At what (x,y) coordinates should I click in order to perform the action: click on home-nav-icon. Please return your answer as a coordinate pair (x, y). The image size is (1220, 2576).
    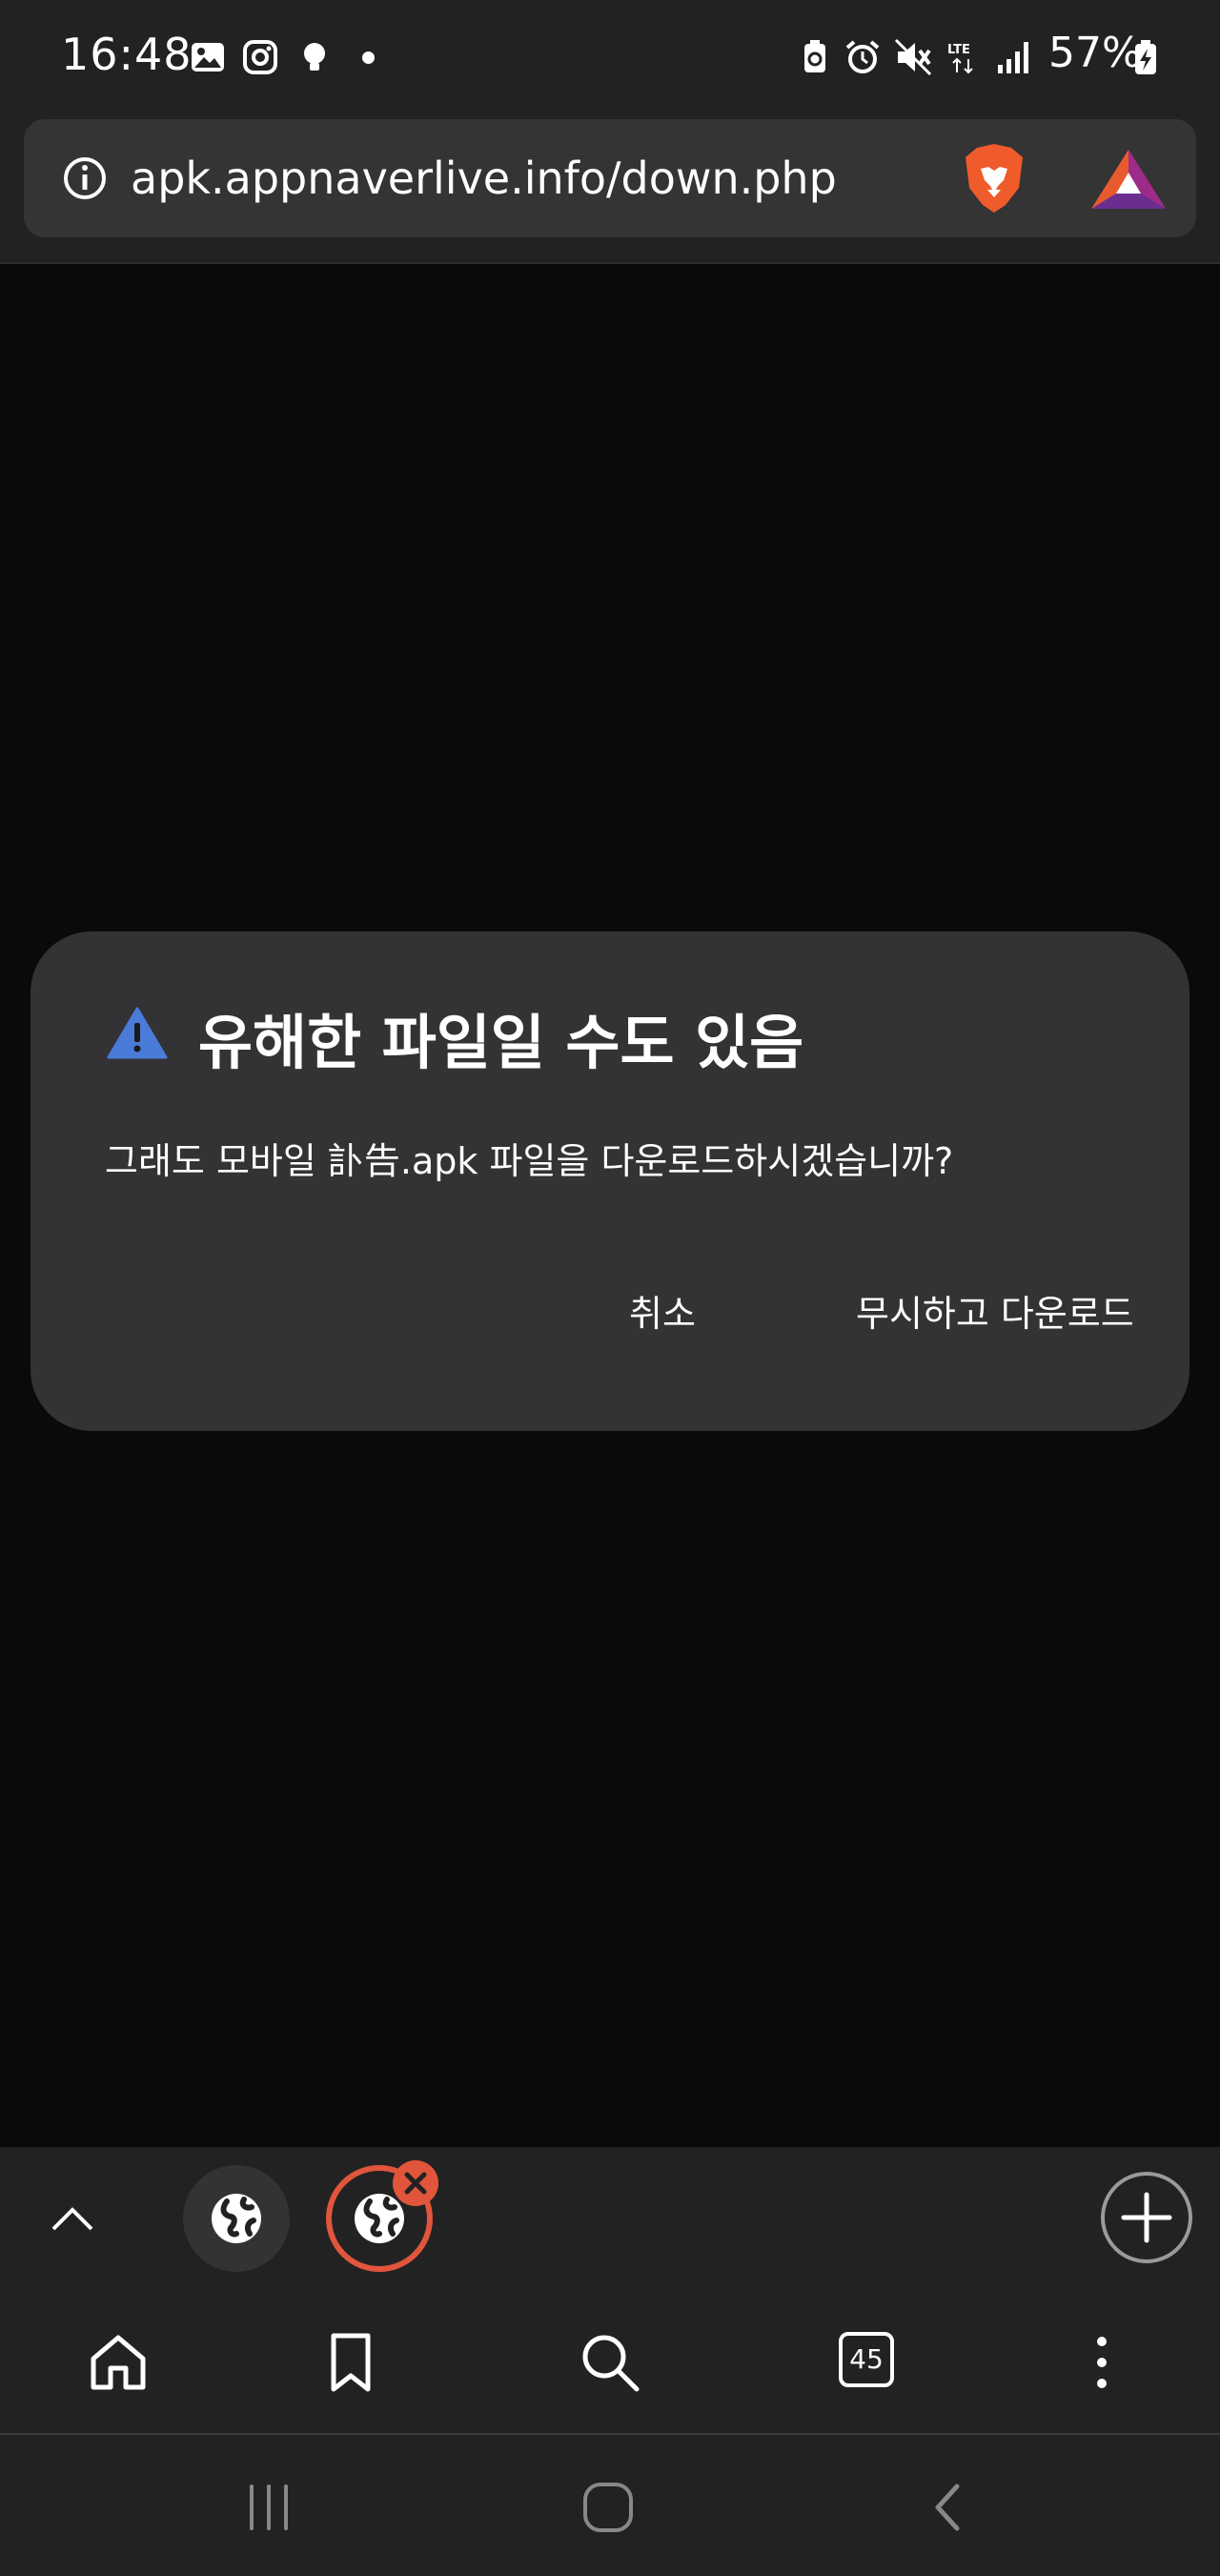
    Looking at the image, I should click on (609, 2507).